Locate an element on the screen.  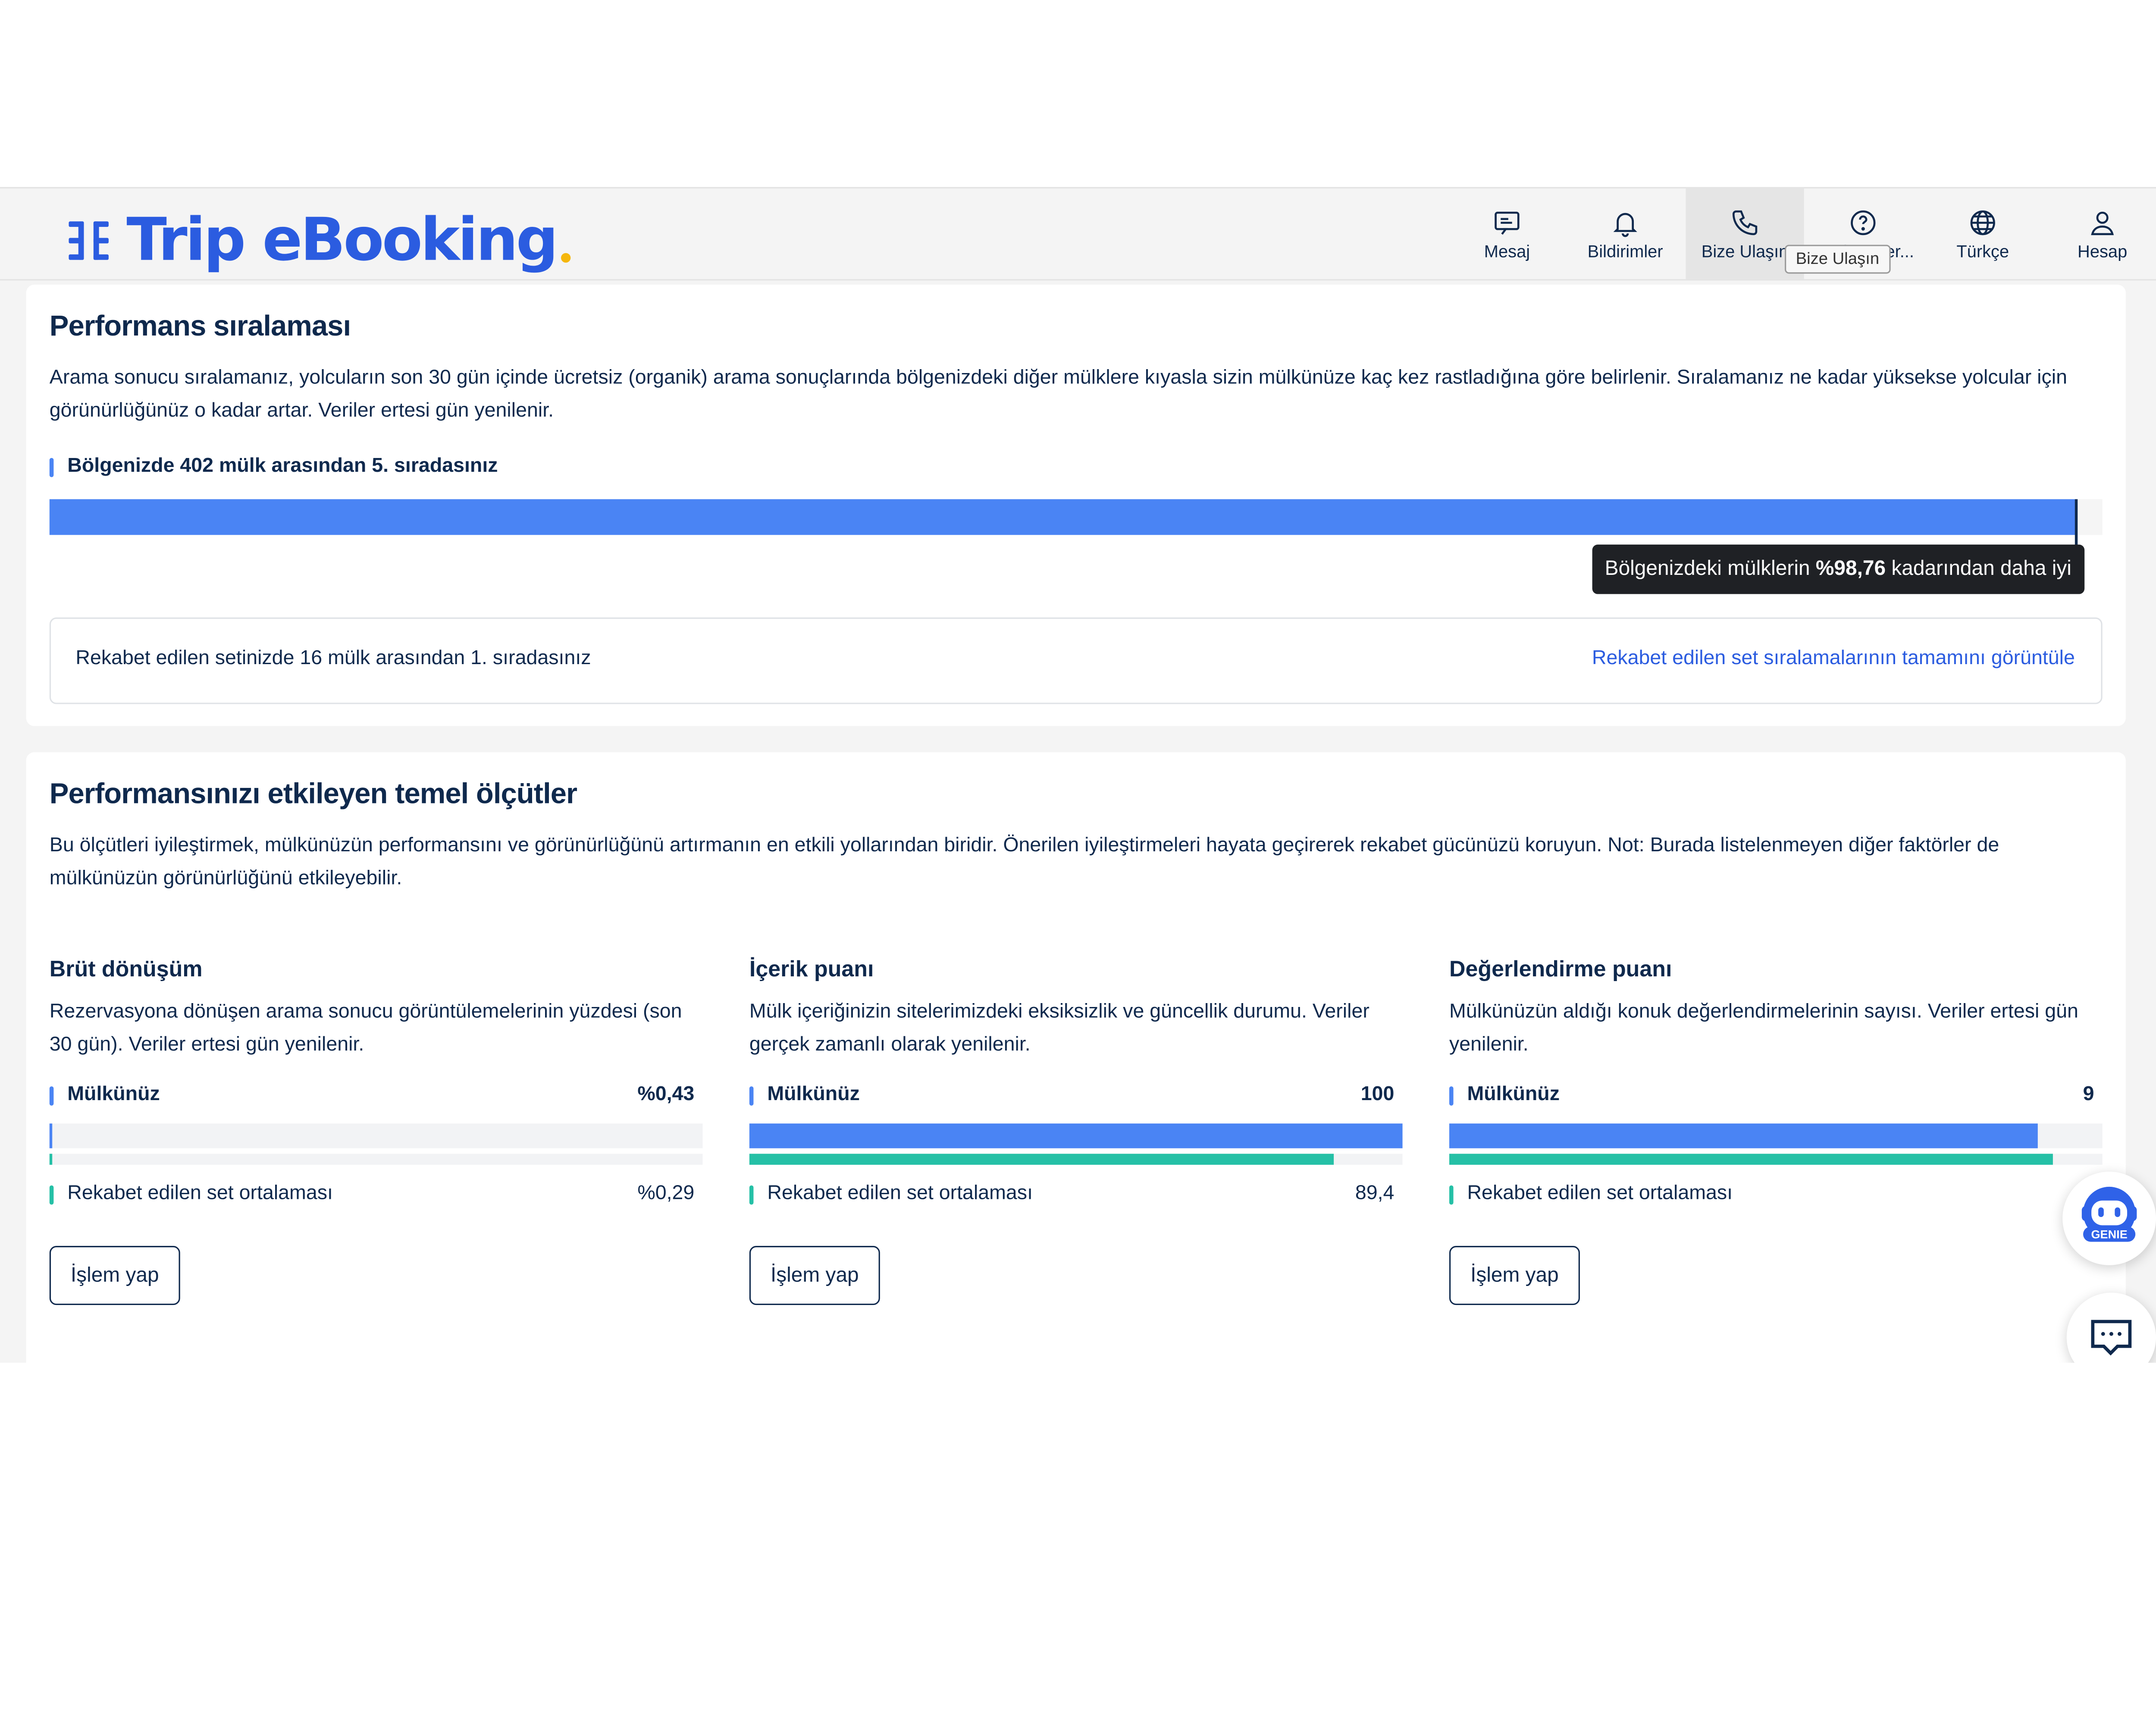
metric-title: Değerlendirme puanı is located at coordinates (1560, 969).